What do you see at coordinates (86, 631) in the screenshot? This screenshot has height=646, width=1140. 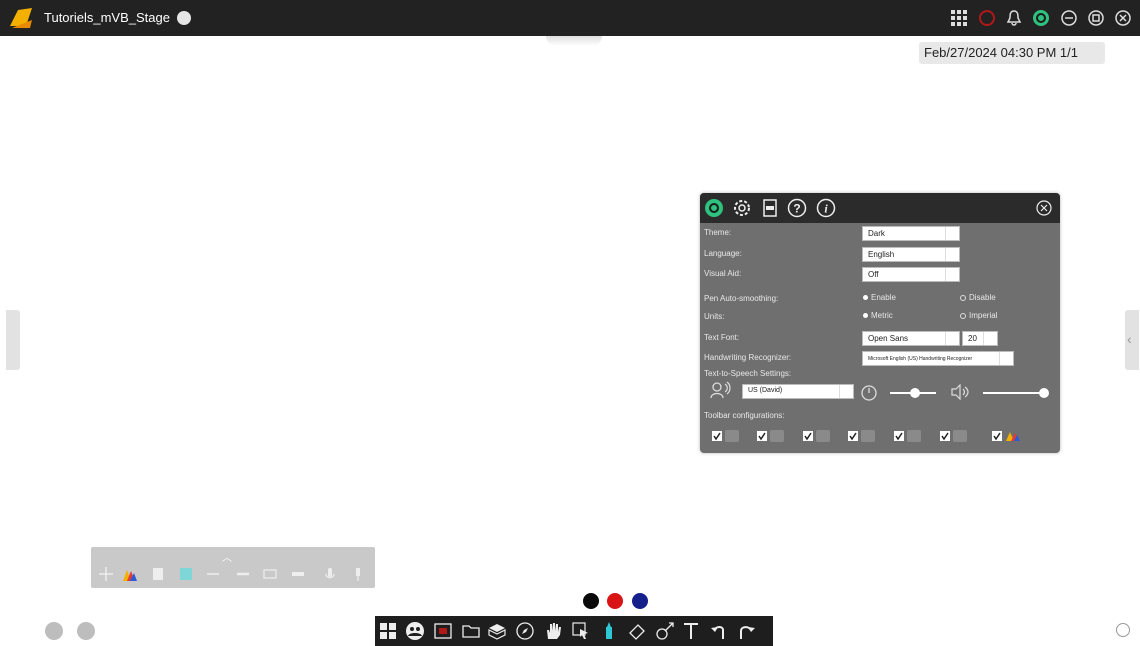 I see `capture-button` at bounding box center [86, 631].